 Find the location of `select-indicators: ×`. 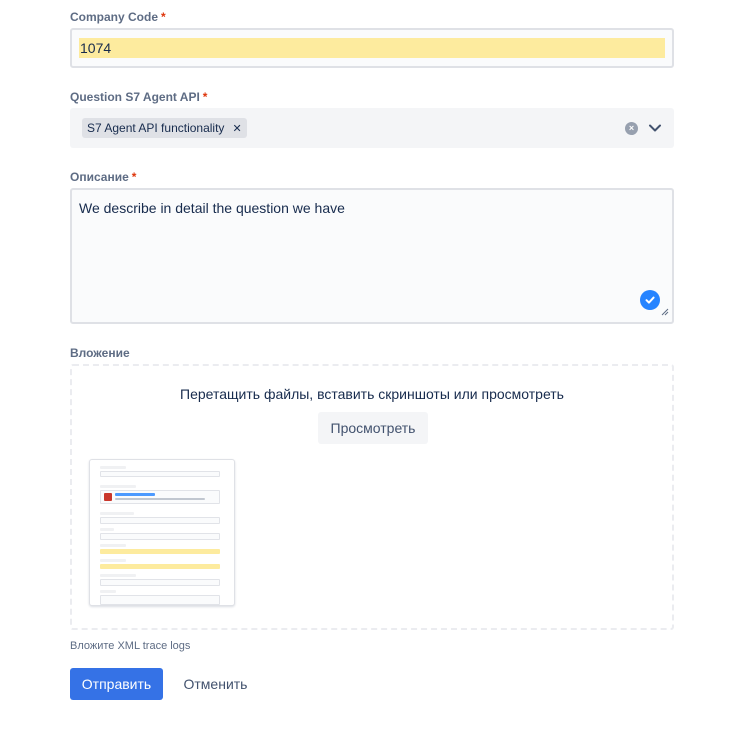

select-indicators: × is located at coordinates (643, 128).